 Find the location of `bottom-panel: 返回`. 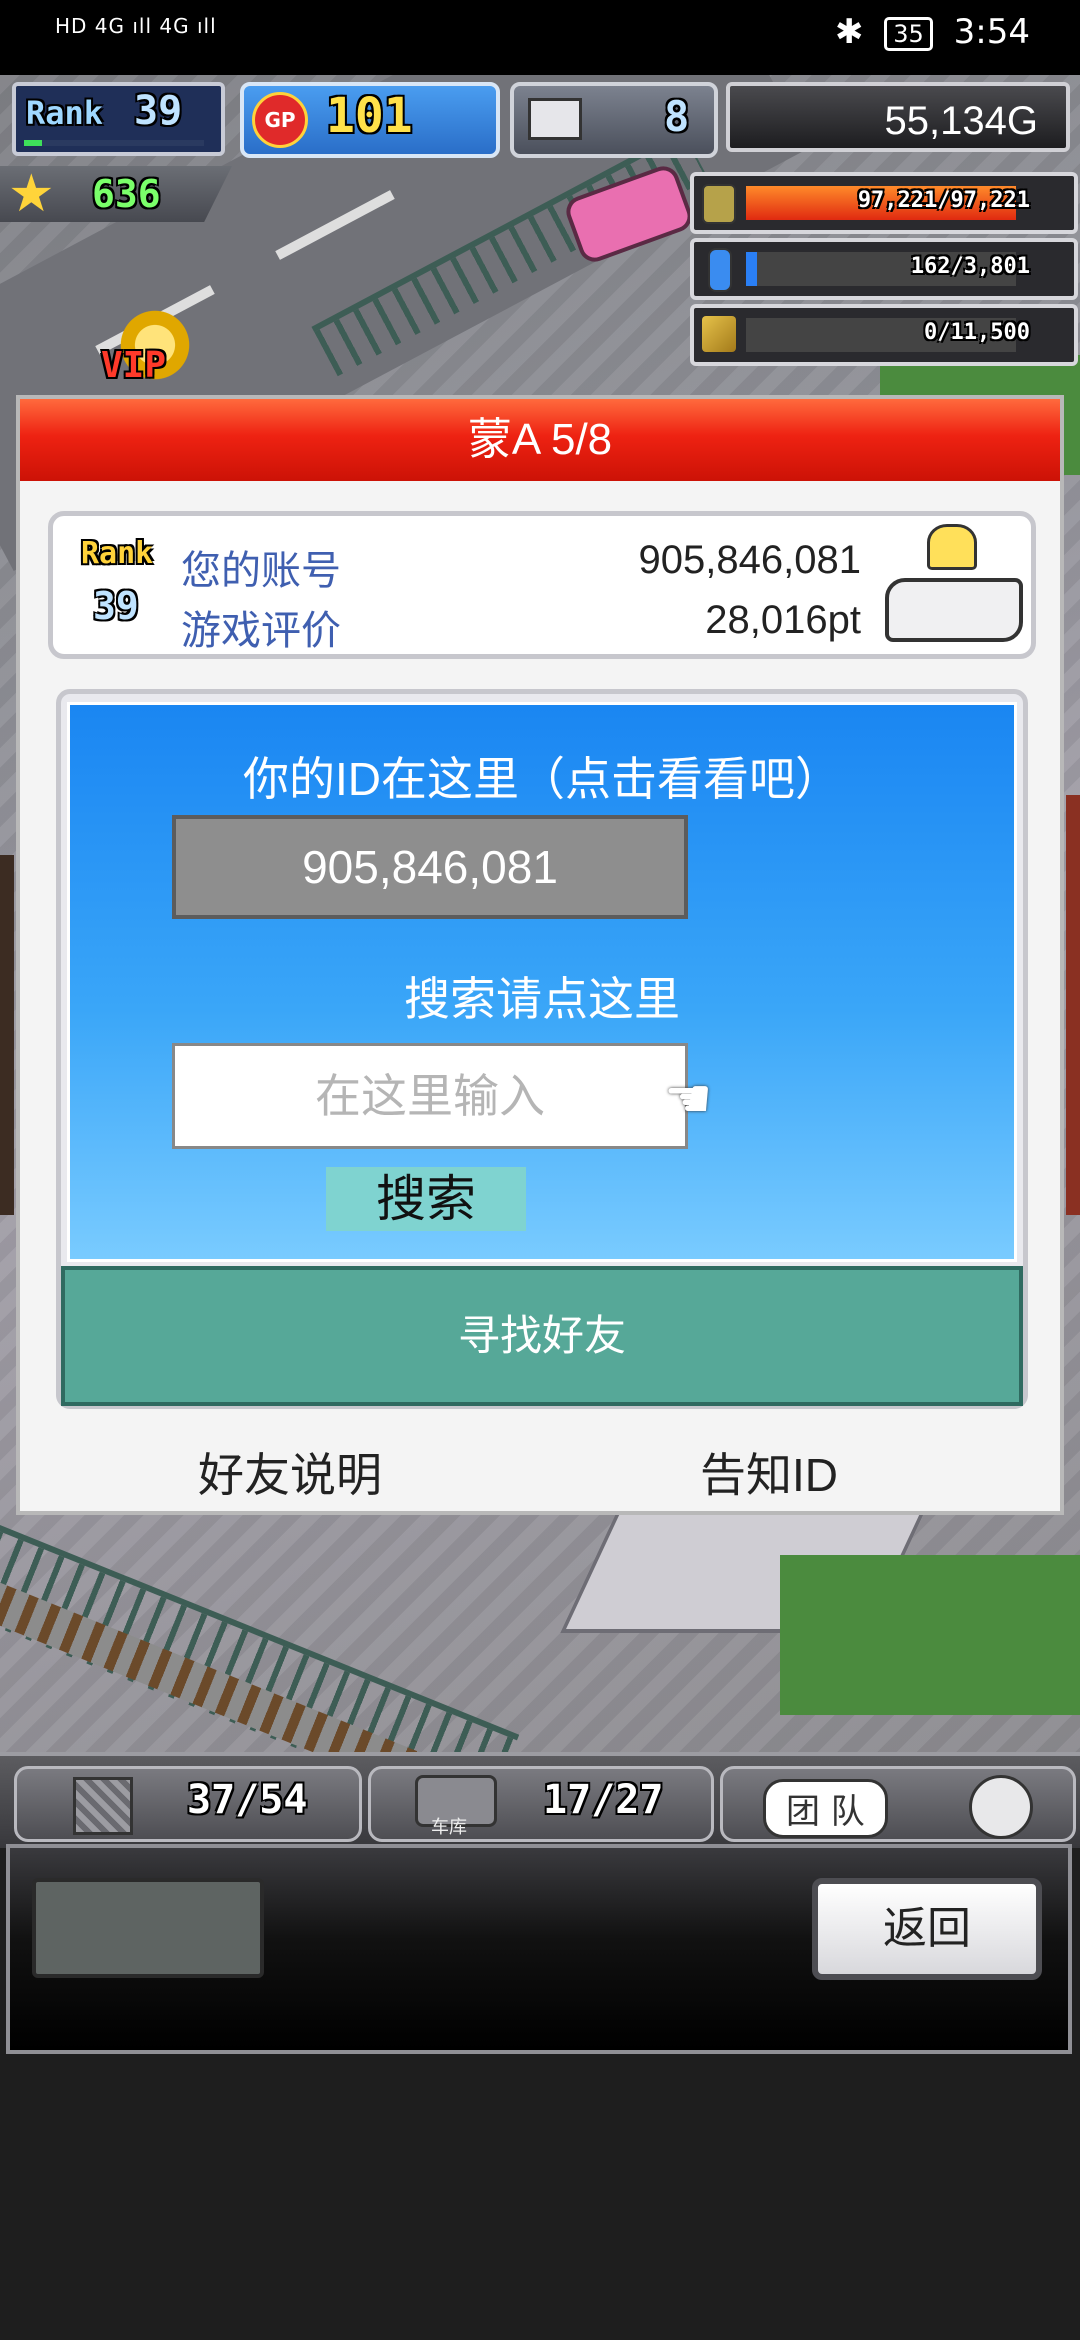

bottom-panel: 返回 is located at coordinates (539, 1949).